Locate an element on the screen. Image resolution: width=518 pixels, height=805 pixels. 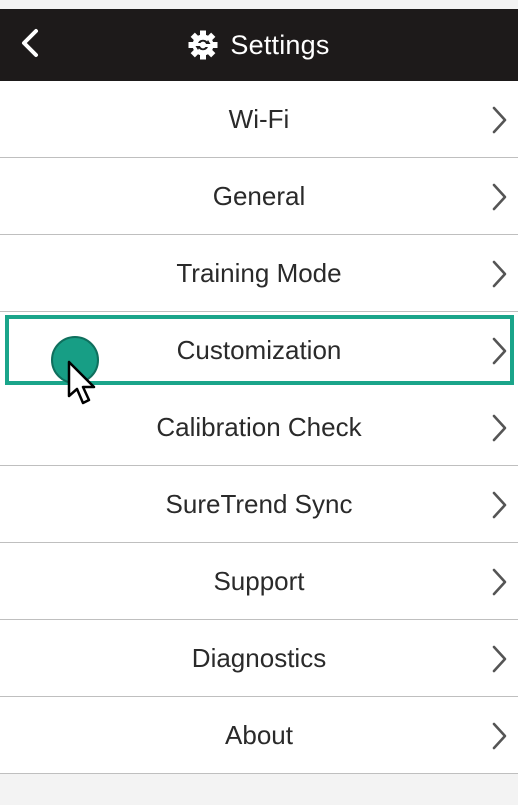
menu-item-wifi: Wi-Fi is located at coordinates (259, 119).